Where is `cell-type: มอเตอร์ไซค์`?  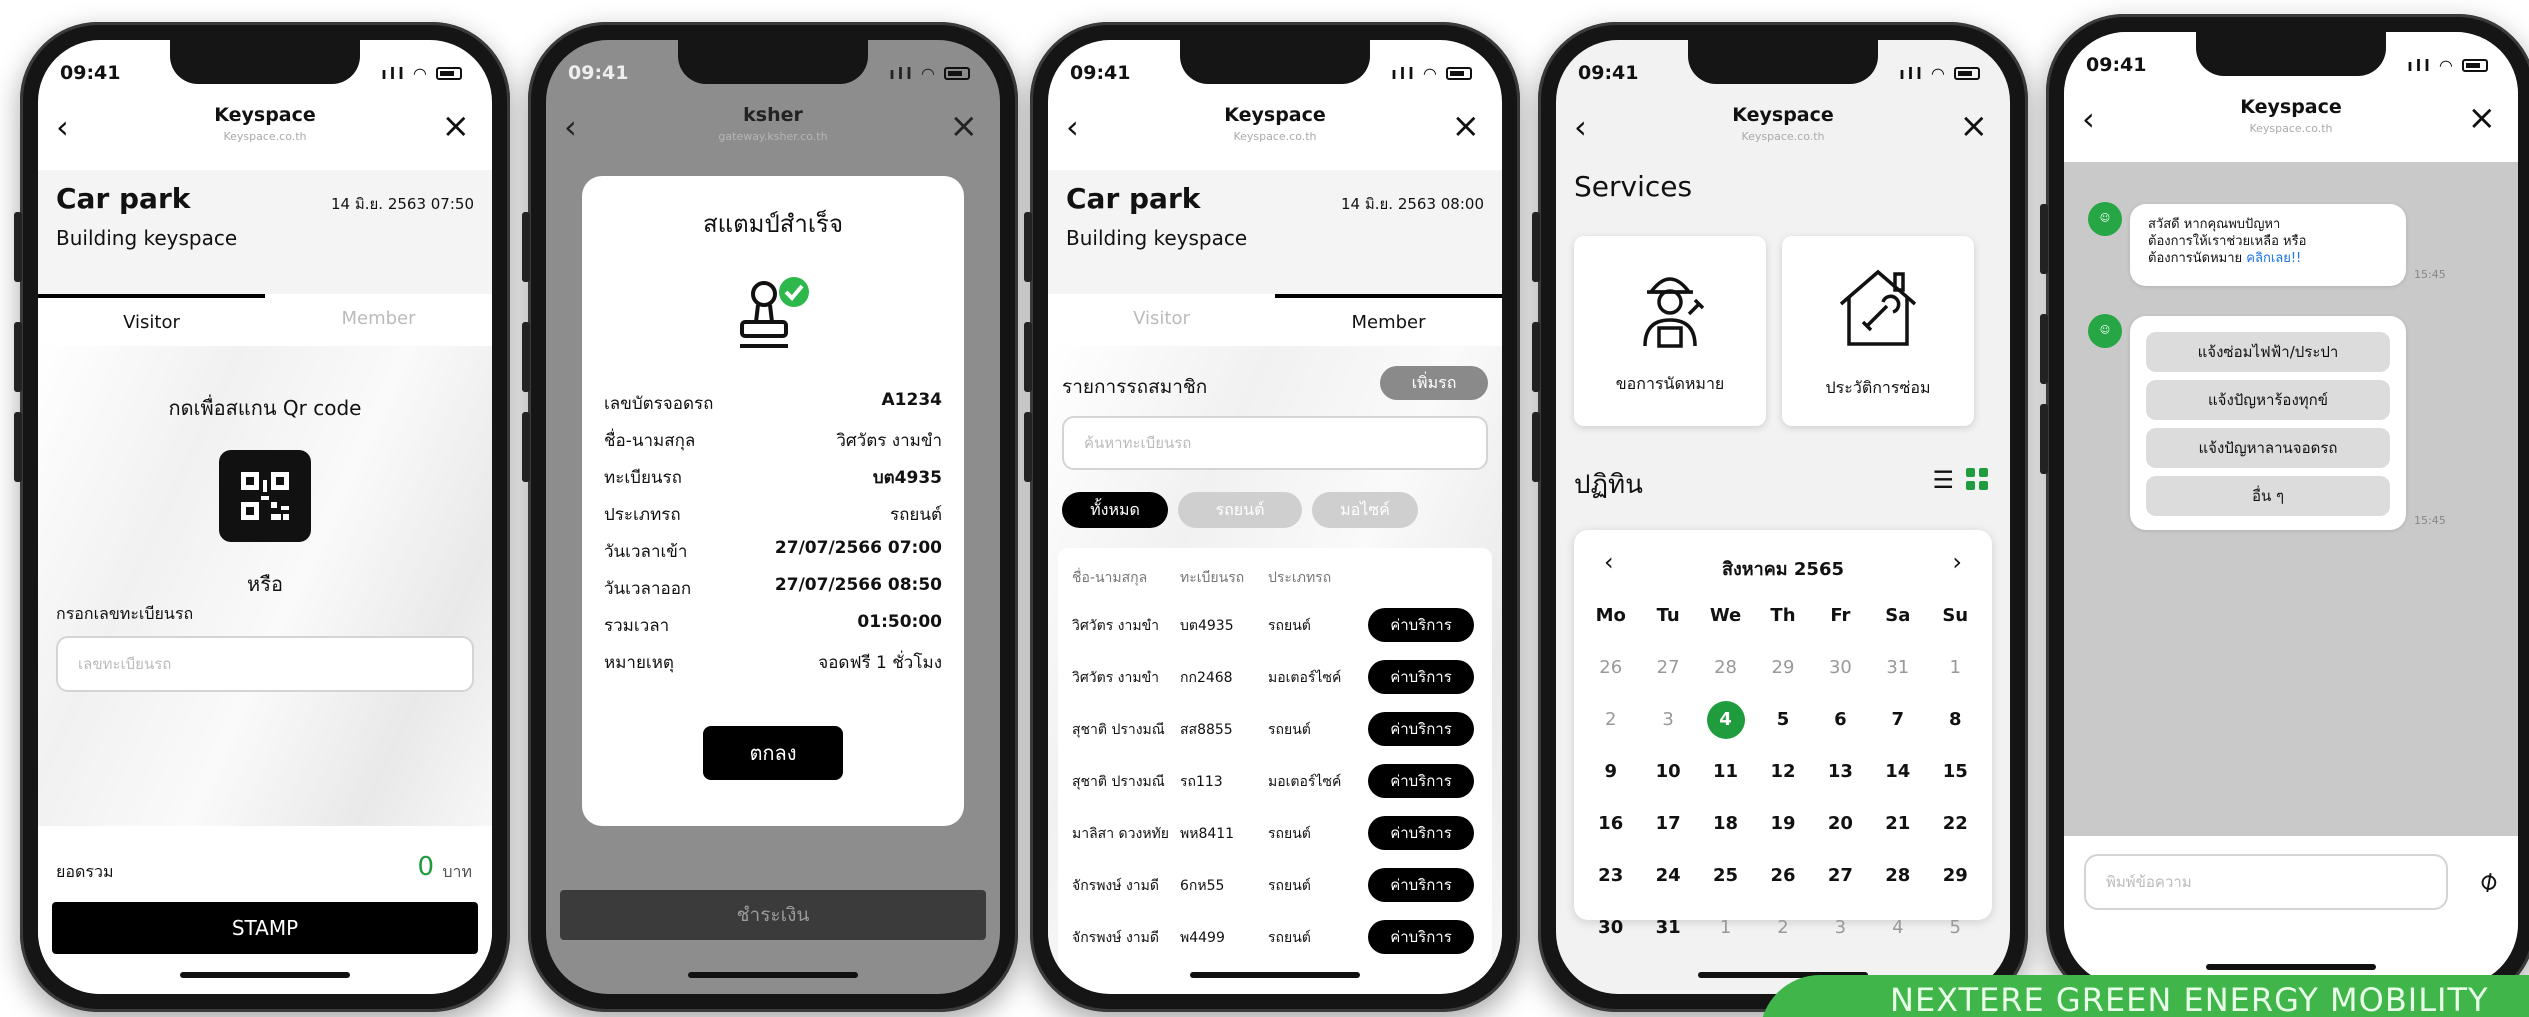 cell-type: มอเตอร์ไซค์ is located at coordinates (1305, 678).